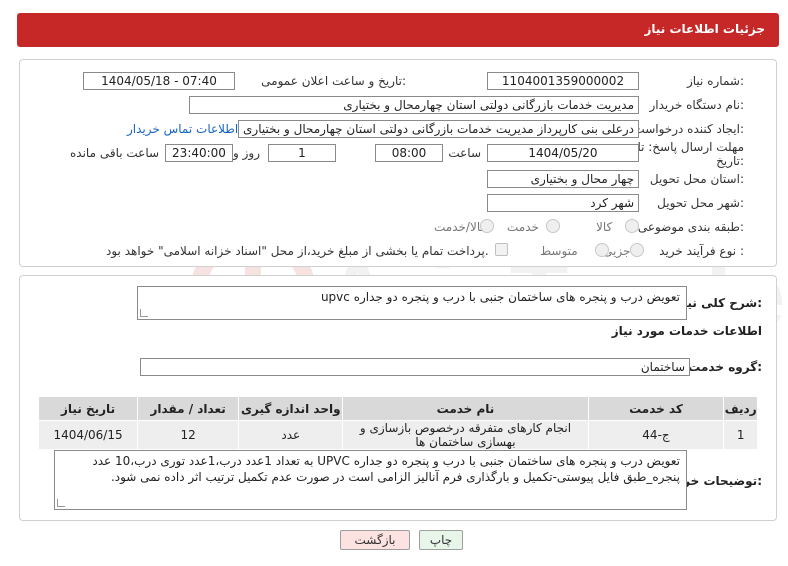  What do you see at coordinates (415, 367) in the screenshot?
I see `service-group-field: ساختمان` at bounding box center [415, 367].